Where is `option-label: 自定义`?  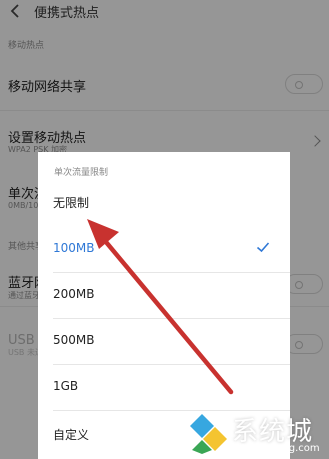
option-label: 自定义 is located at coordinates (71, 435).